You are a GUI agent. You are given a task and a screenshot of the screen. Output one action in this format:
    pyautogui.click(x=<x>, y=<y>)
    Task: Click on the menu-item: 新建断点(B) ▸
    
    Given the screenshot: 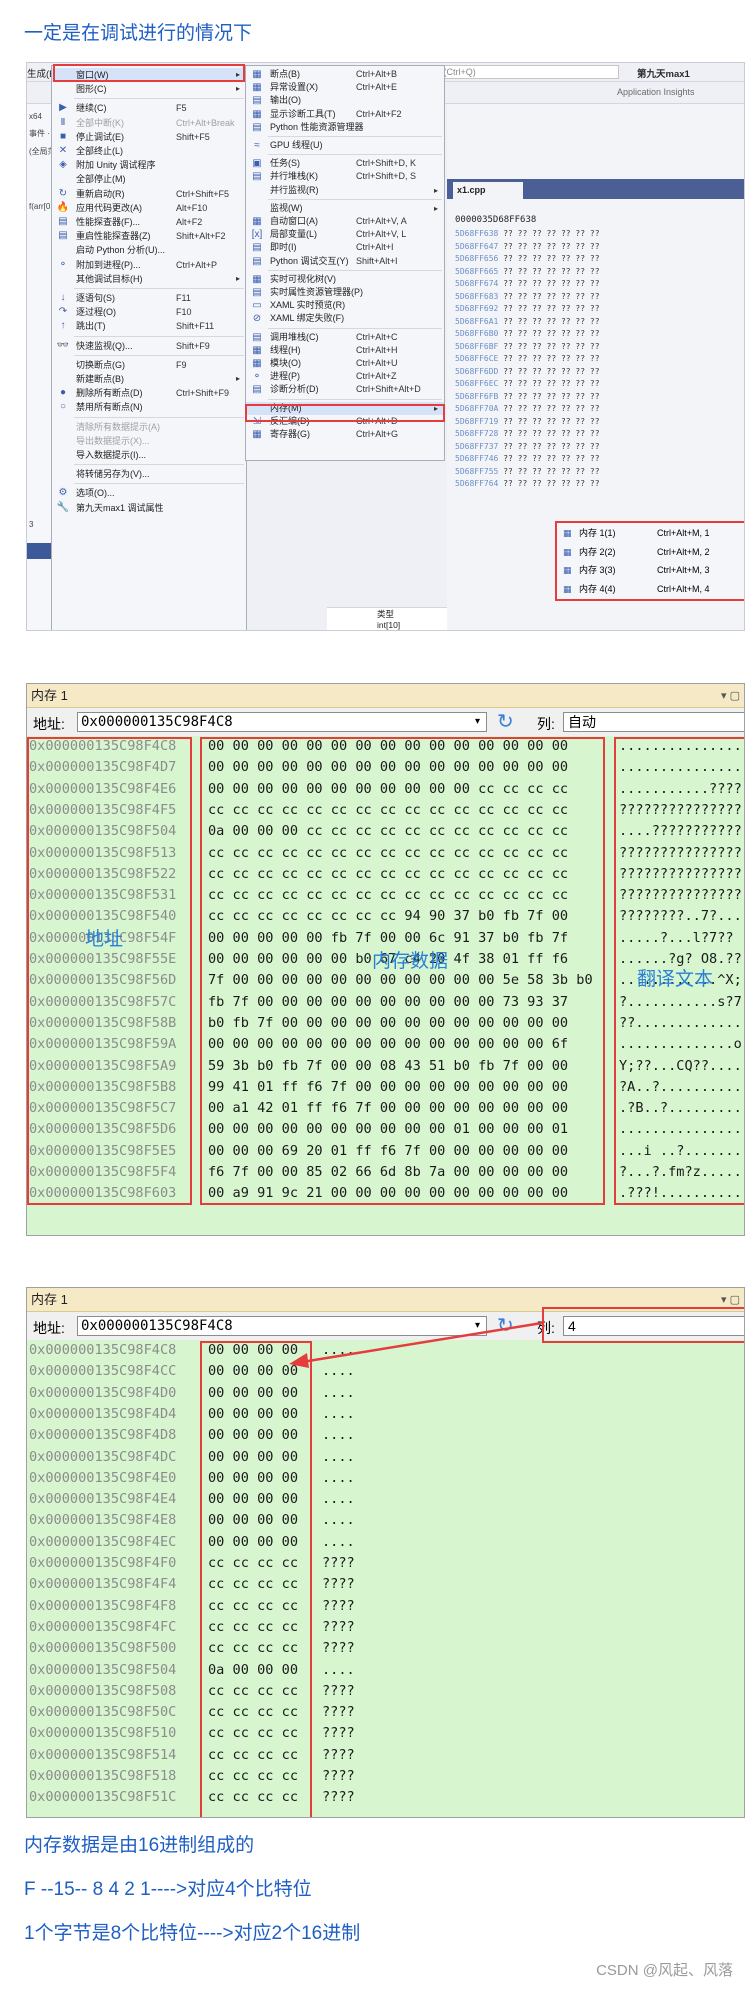 What is the action you would take?
    pyautogui.click(x=149, y=379)
    